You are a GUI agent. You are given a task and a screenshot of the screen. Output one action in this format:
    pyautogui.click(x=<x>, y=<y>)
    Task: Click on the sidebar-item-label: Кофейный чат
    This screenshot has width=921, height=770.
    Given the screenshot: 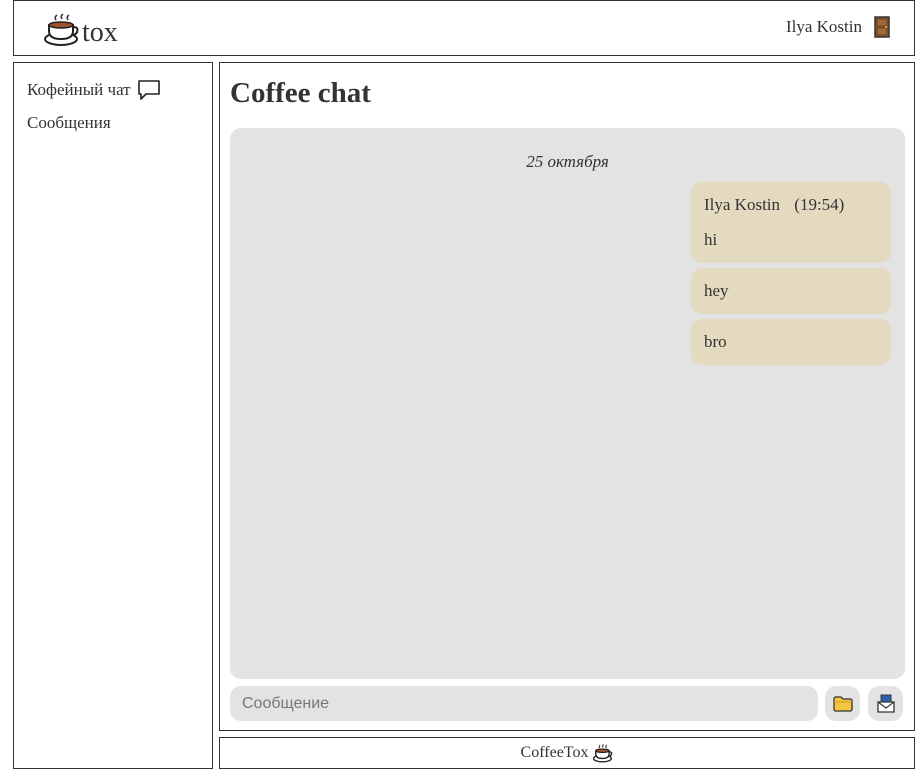 What is the action you would take?
    pyautogui.click(x=79, y=89)
    